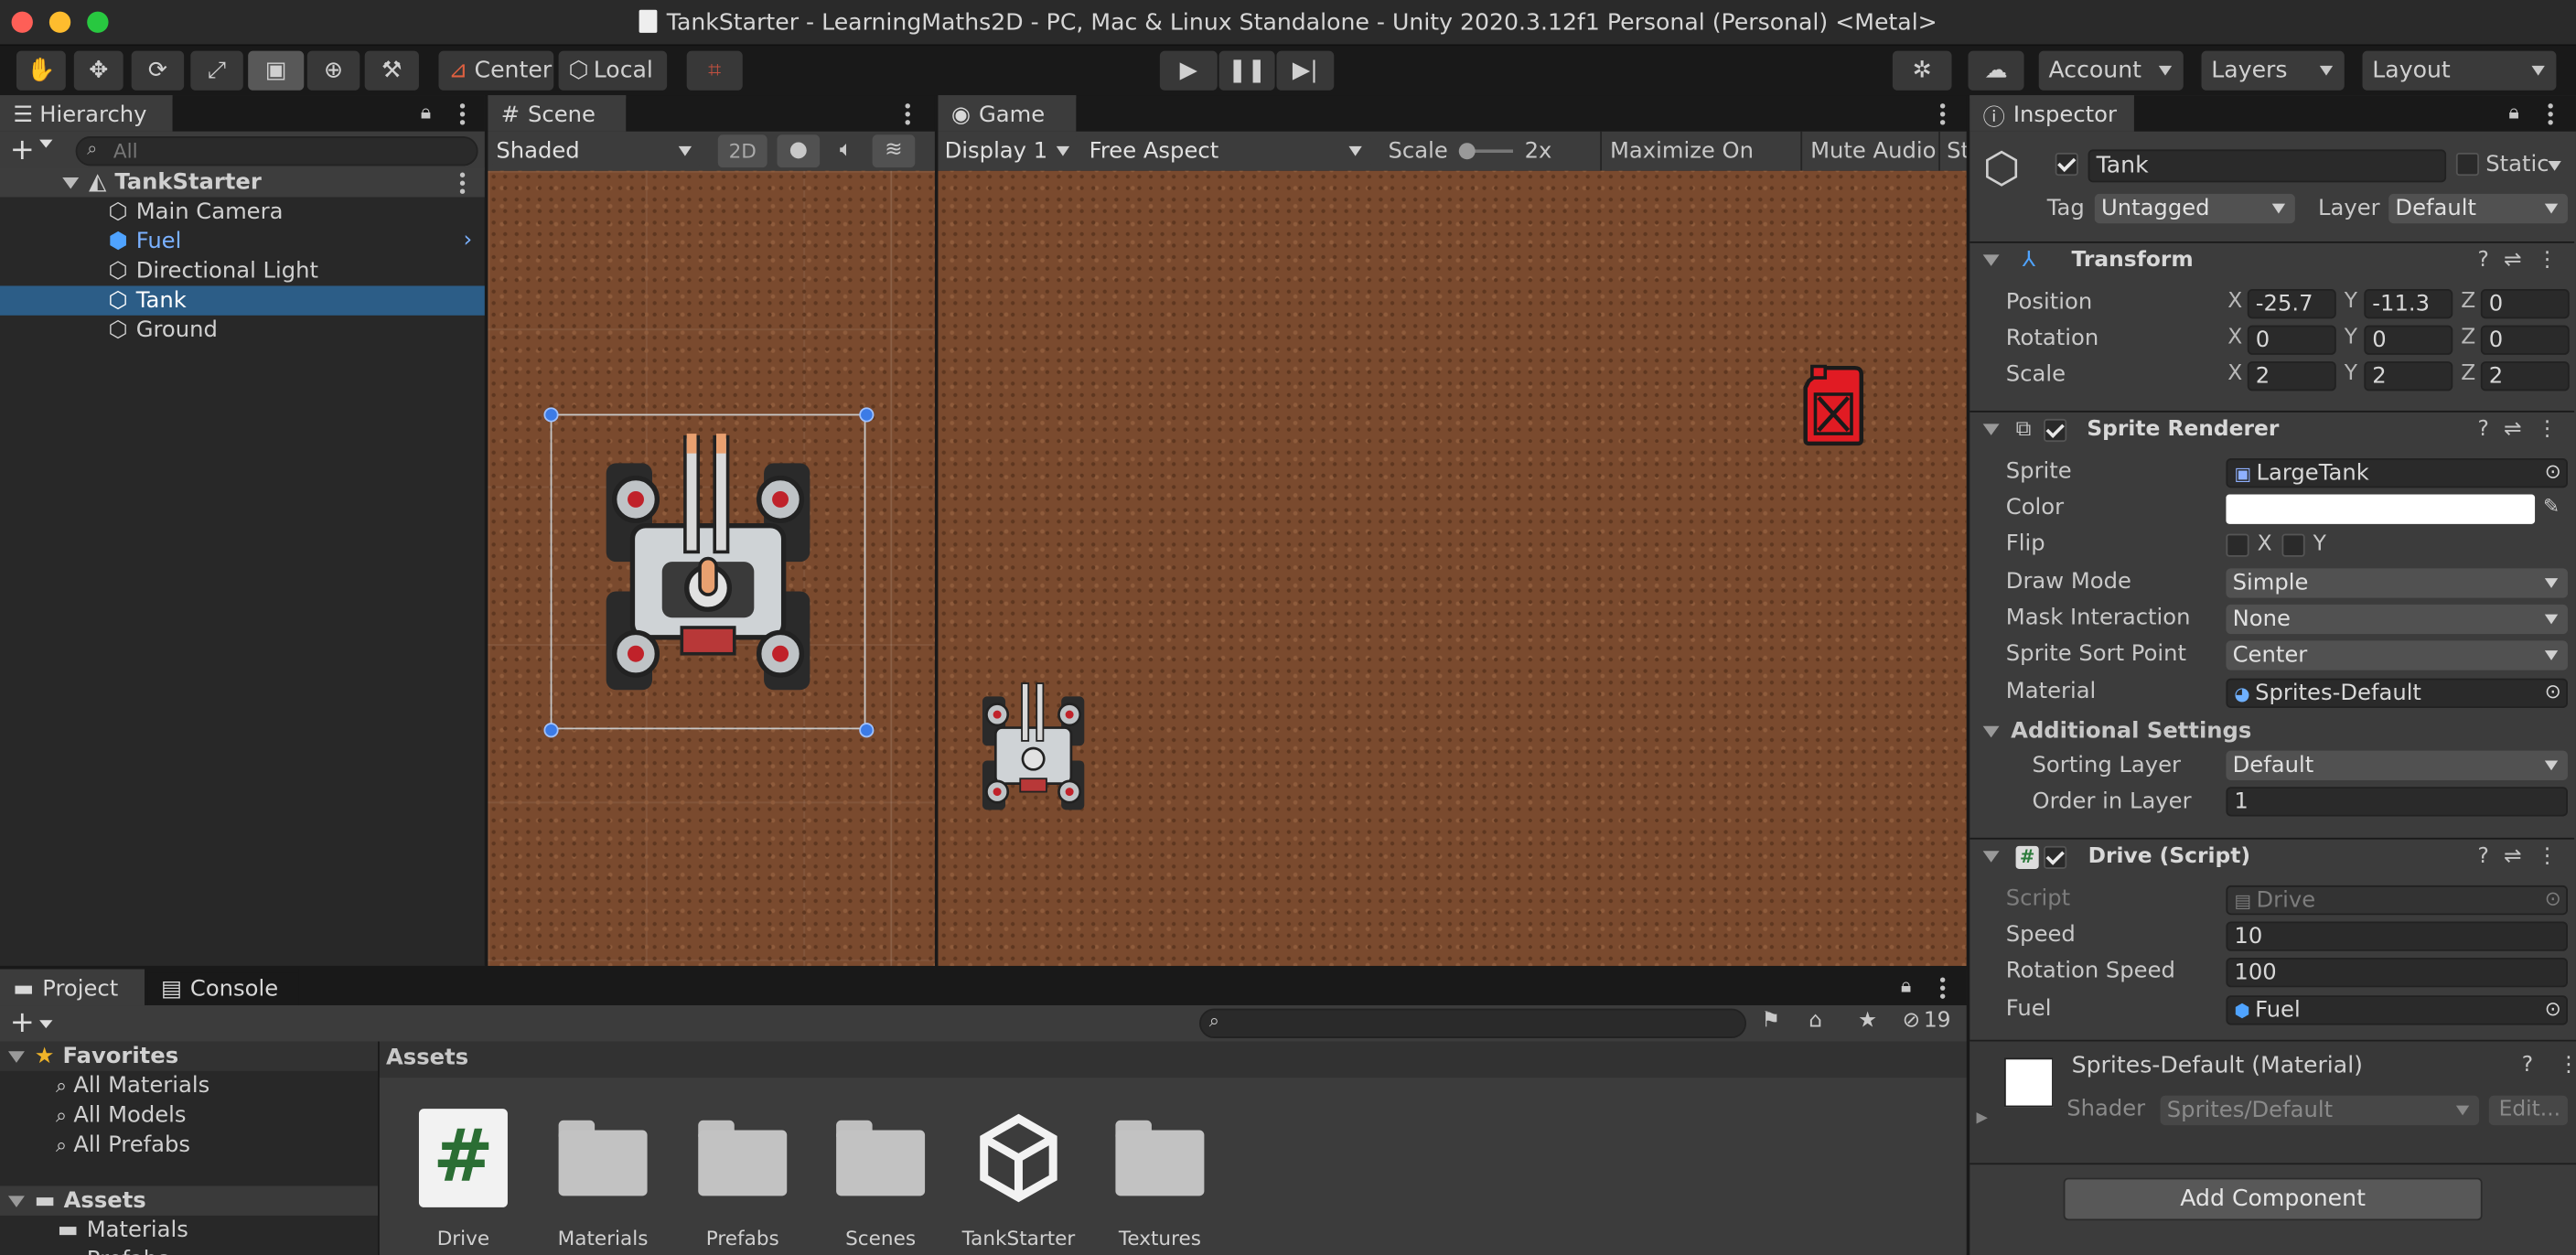  What do you see at coordinates (2273, 428) in the screenshot?
I see `sprite-renderer-header: ⧉ Sprite Renderer ? ⇌ ⋮` at bounding box center [2273, 428].